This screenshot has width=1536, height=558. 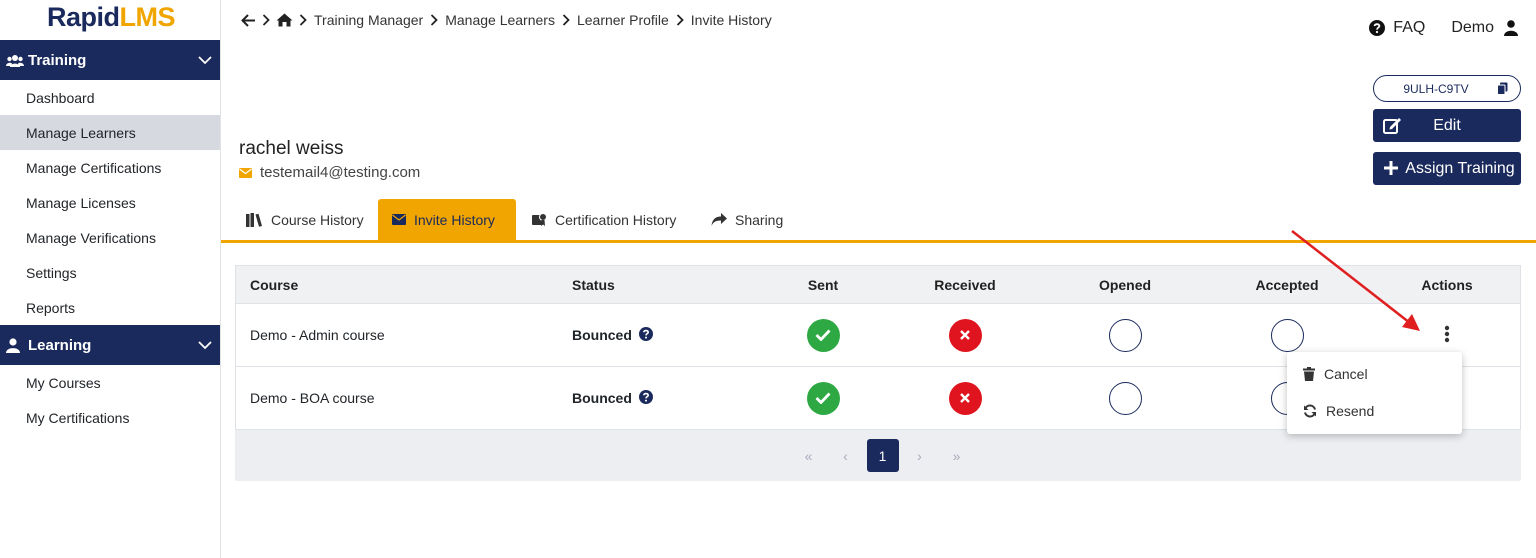 I want to click on faq-label: FAQ, so click(x=1409, y=27).